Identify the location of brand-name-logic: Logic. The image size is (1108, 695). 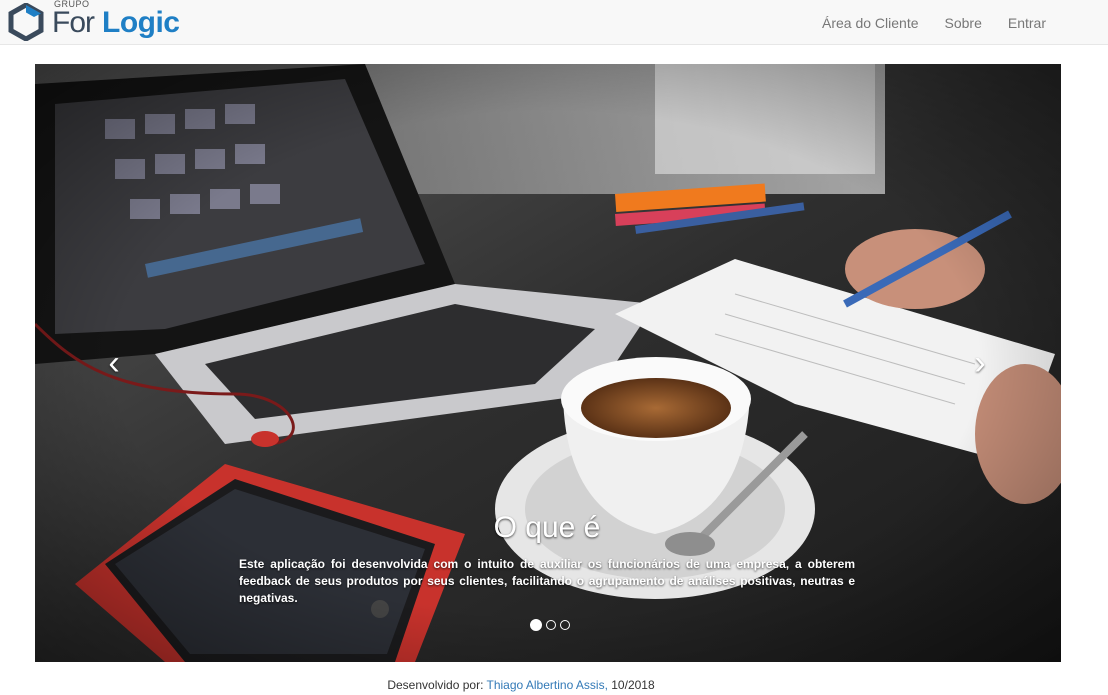
(141, 22).